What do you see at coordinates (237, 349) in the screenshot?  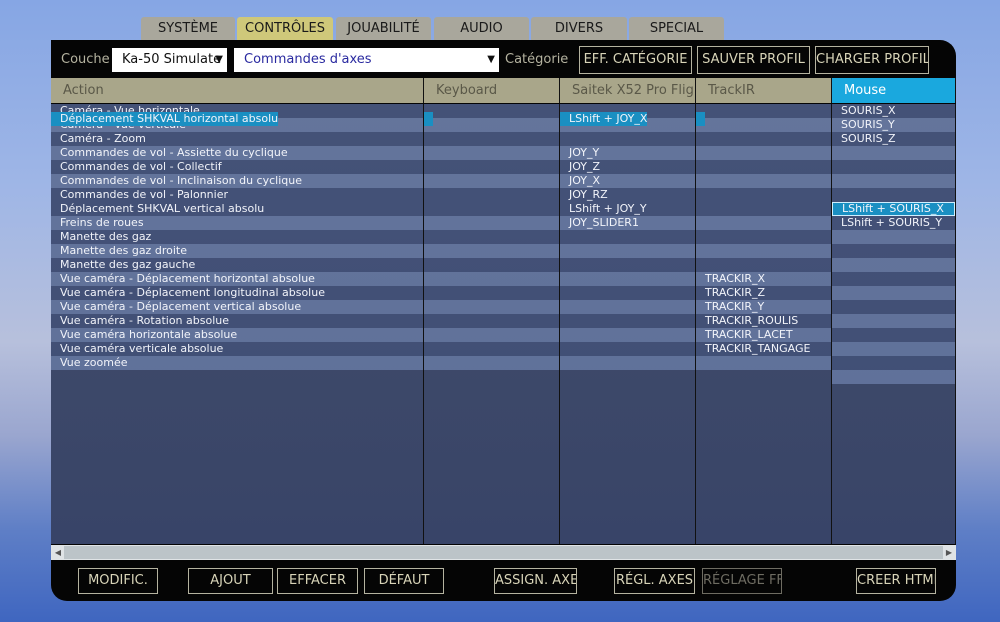 I see `table-cell: Vue caméra verticale absolue` at bounding box center [237, 349].